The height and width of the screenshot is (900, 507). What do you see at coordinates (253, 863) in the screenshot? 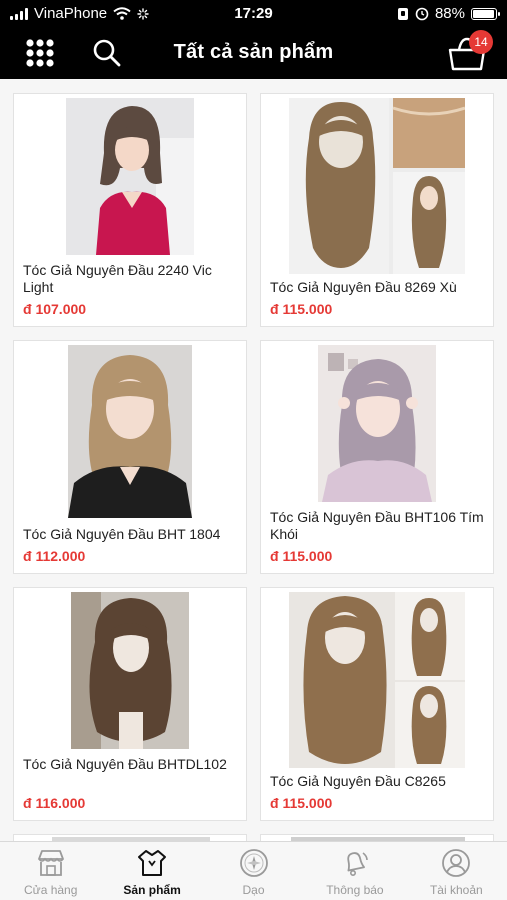
I see `compass-icon` at bounding box center [253, 863].